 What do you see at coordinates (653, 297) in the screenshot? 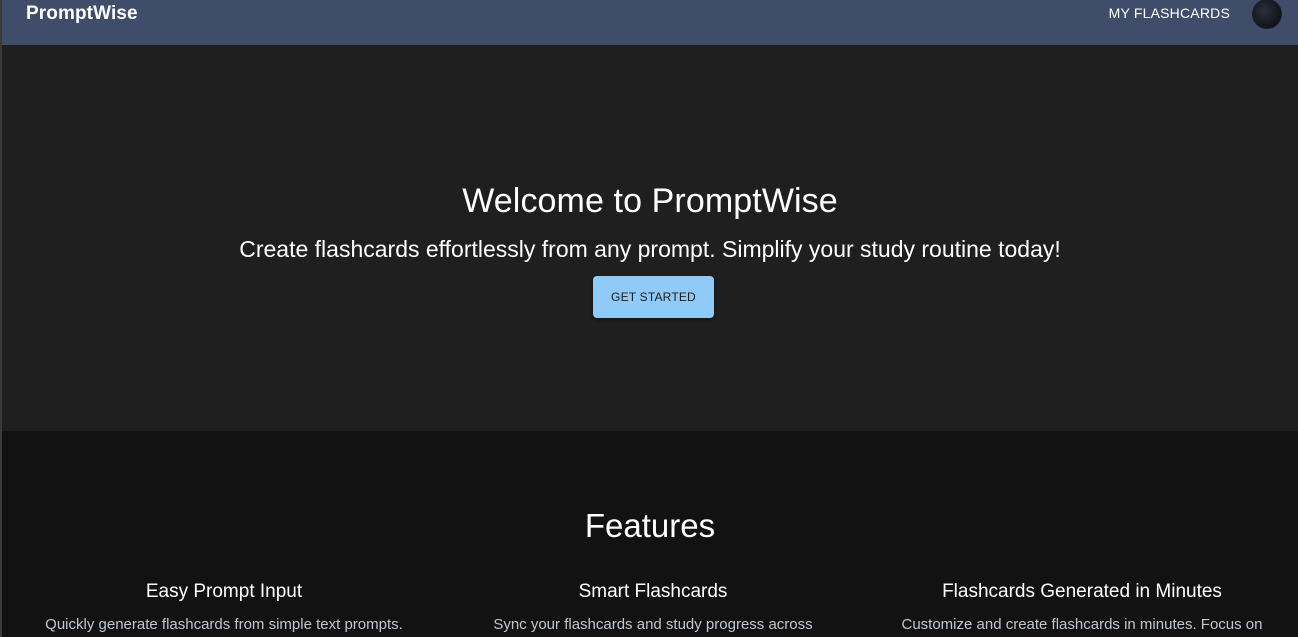
I see `get-started-button: GET STARTED` at bounding box center [653, 297].